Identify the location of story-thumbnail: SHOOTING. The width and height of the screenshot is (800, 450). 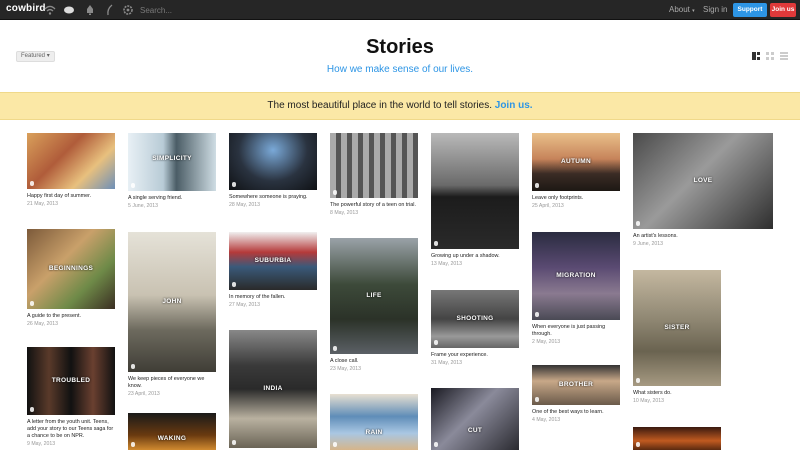
(475, 319).